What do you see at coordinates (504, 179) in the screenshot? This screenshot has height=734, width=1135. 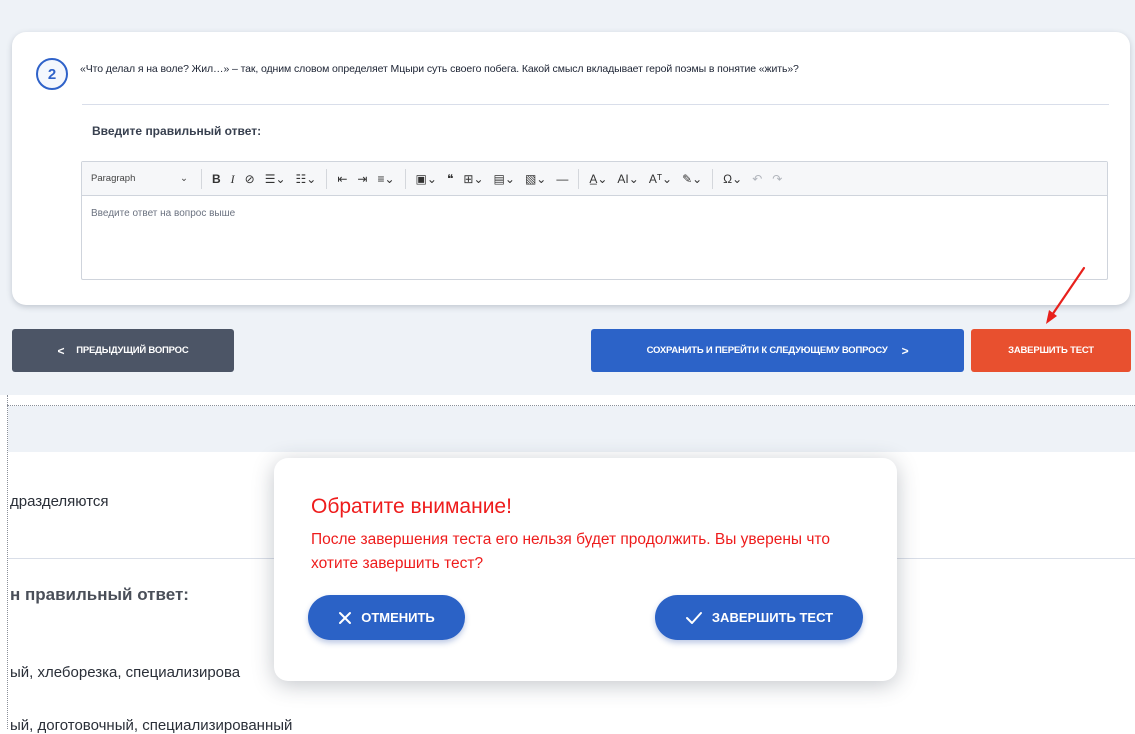 I see `media-icon: ▤⌄` at bounding box center [504, 179].